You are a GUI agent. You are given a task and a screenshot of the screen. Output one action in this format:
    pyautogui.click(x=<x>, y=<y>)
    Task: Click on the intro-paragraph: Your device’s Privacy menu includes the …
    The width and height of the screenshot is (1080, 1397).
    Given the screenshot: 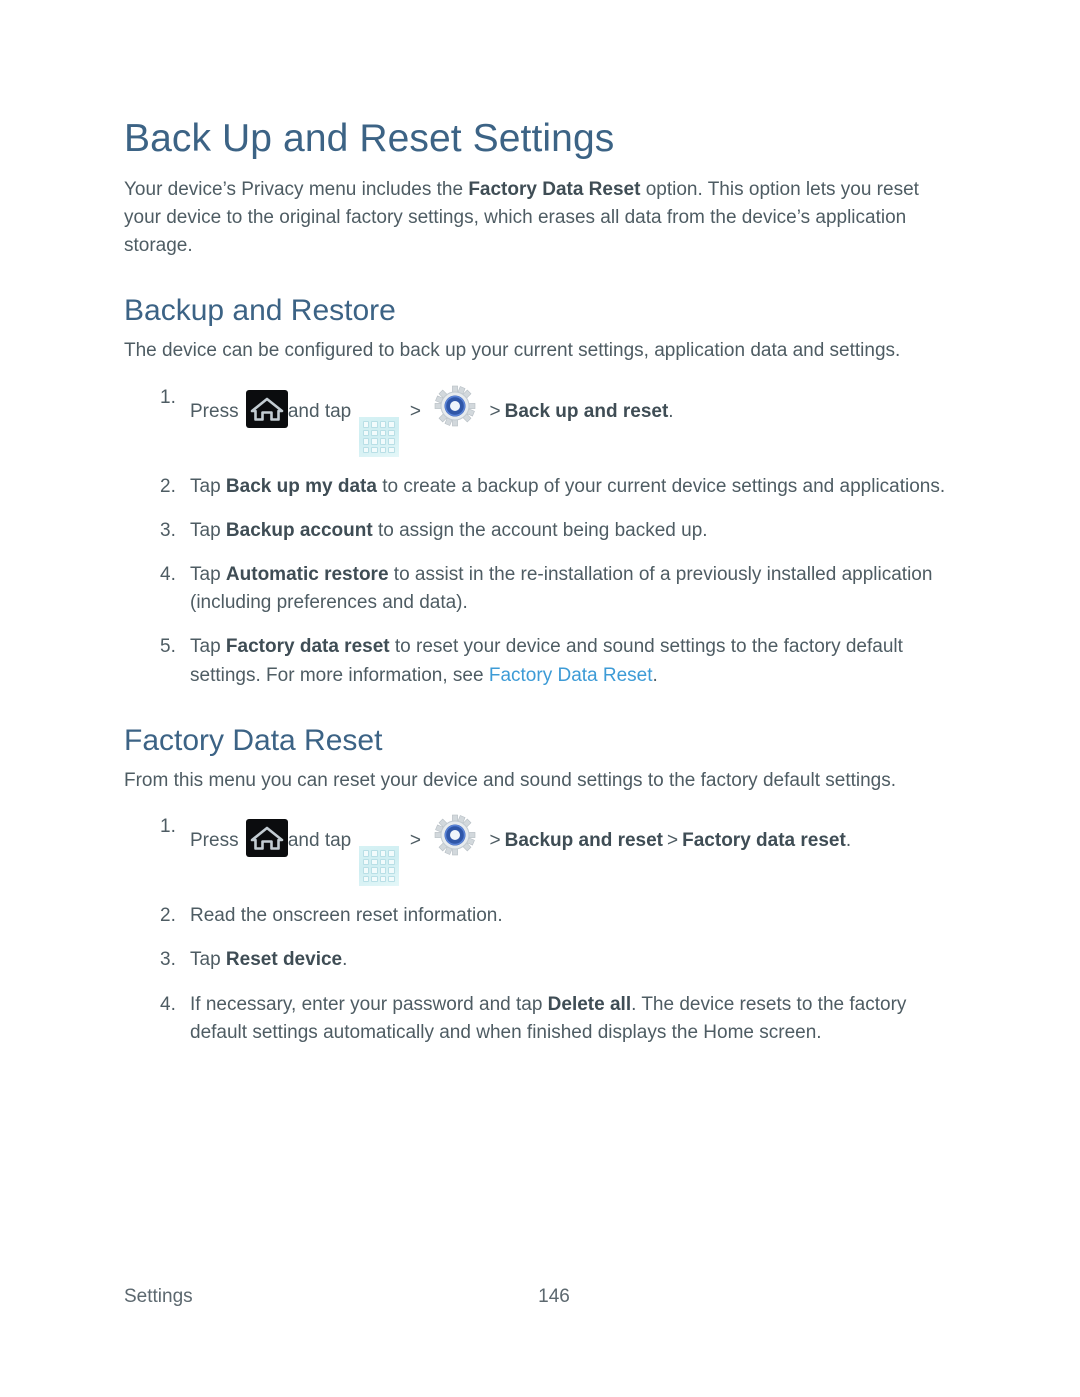 What is the action you would take?
    pyautogui.click(x=539, y=218)
    